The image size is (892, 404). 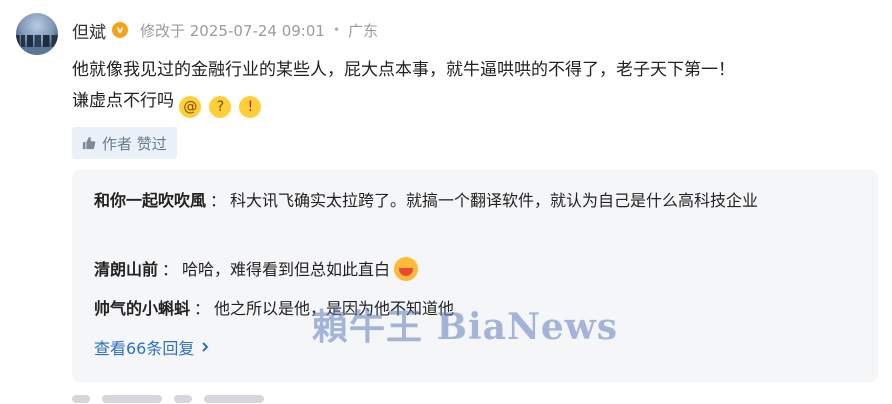 I want to click on author-liked-label: 作者 赞过, so click(x=134, y=143).